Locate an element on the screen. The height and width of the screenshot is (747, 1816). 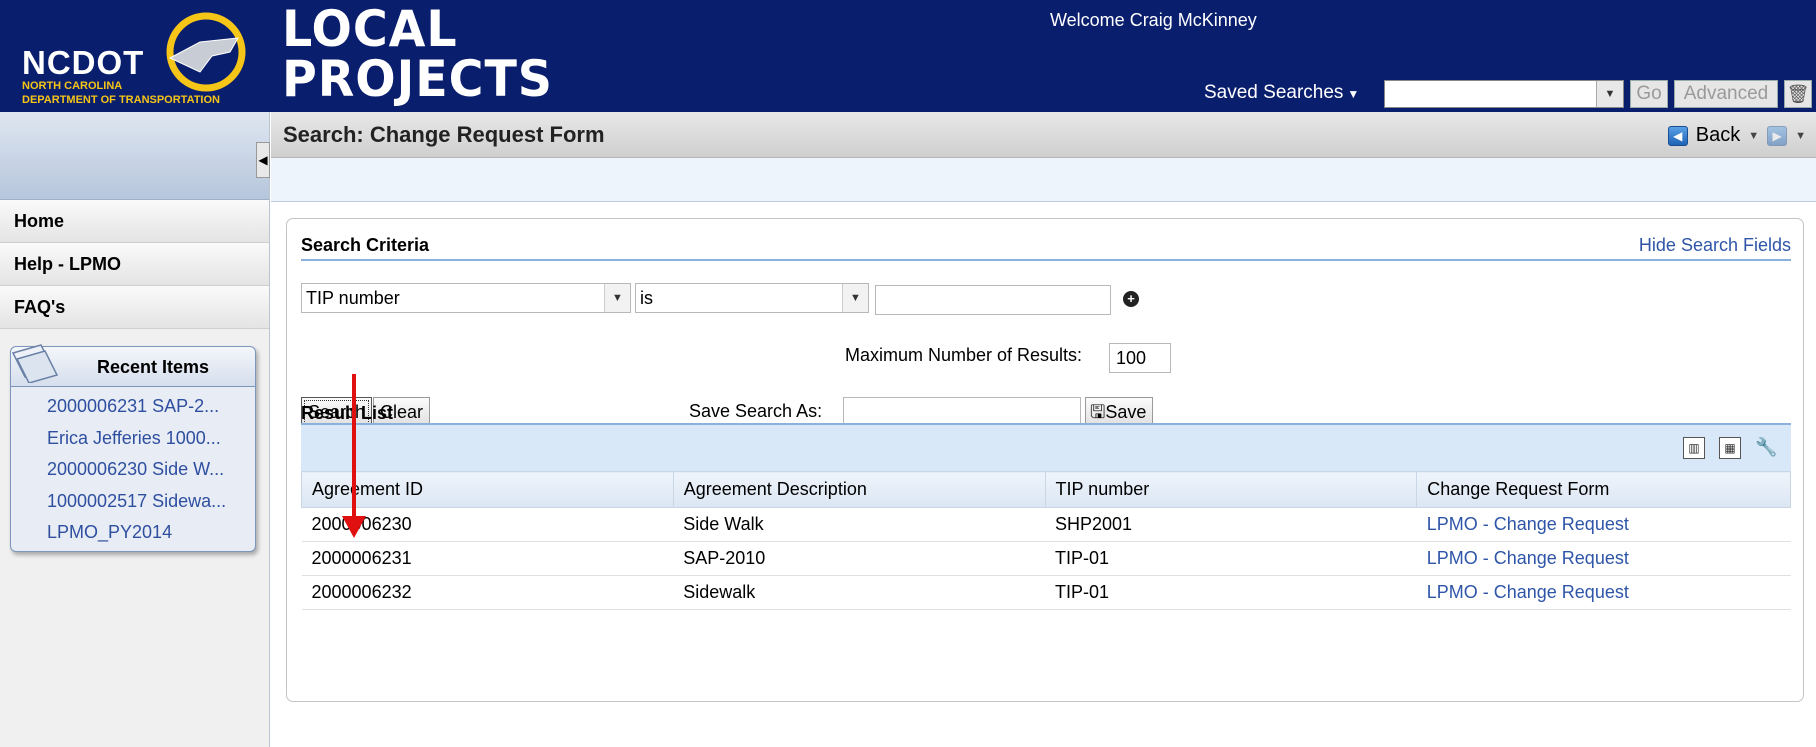
result-toolbar-icons: ▥ ▦ 🔧 is located at coordinates (1730, 448).